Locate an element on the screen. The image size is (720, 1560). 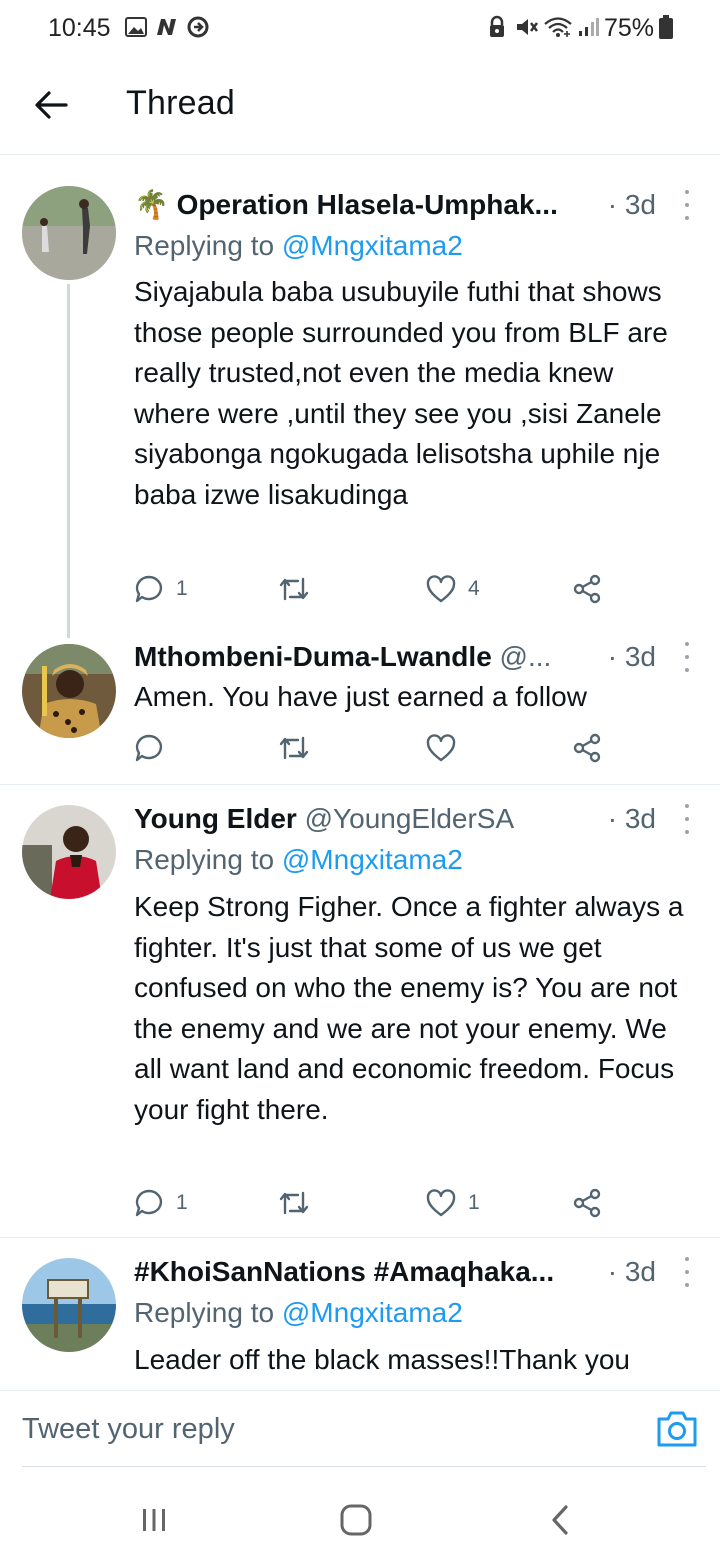
arrow-left-icon is located at coordinates (51, 105).